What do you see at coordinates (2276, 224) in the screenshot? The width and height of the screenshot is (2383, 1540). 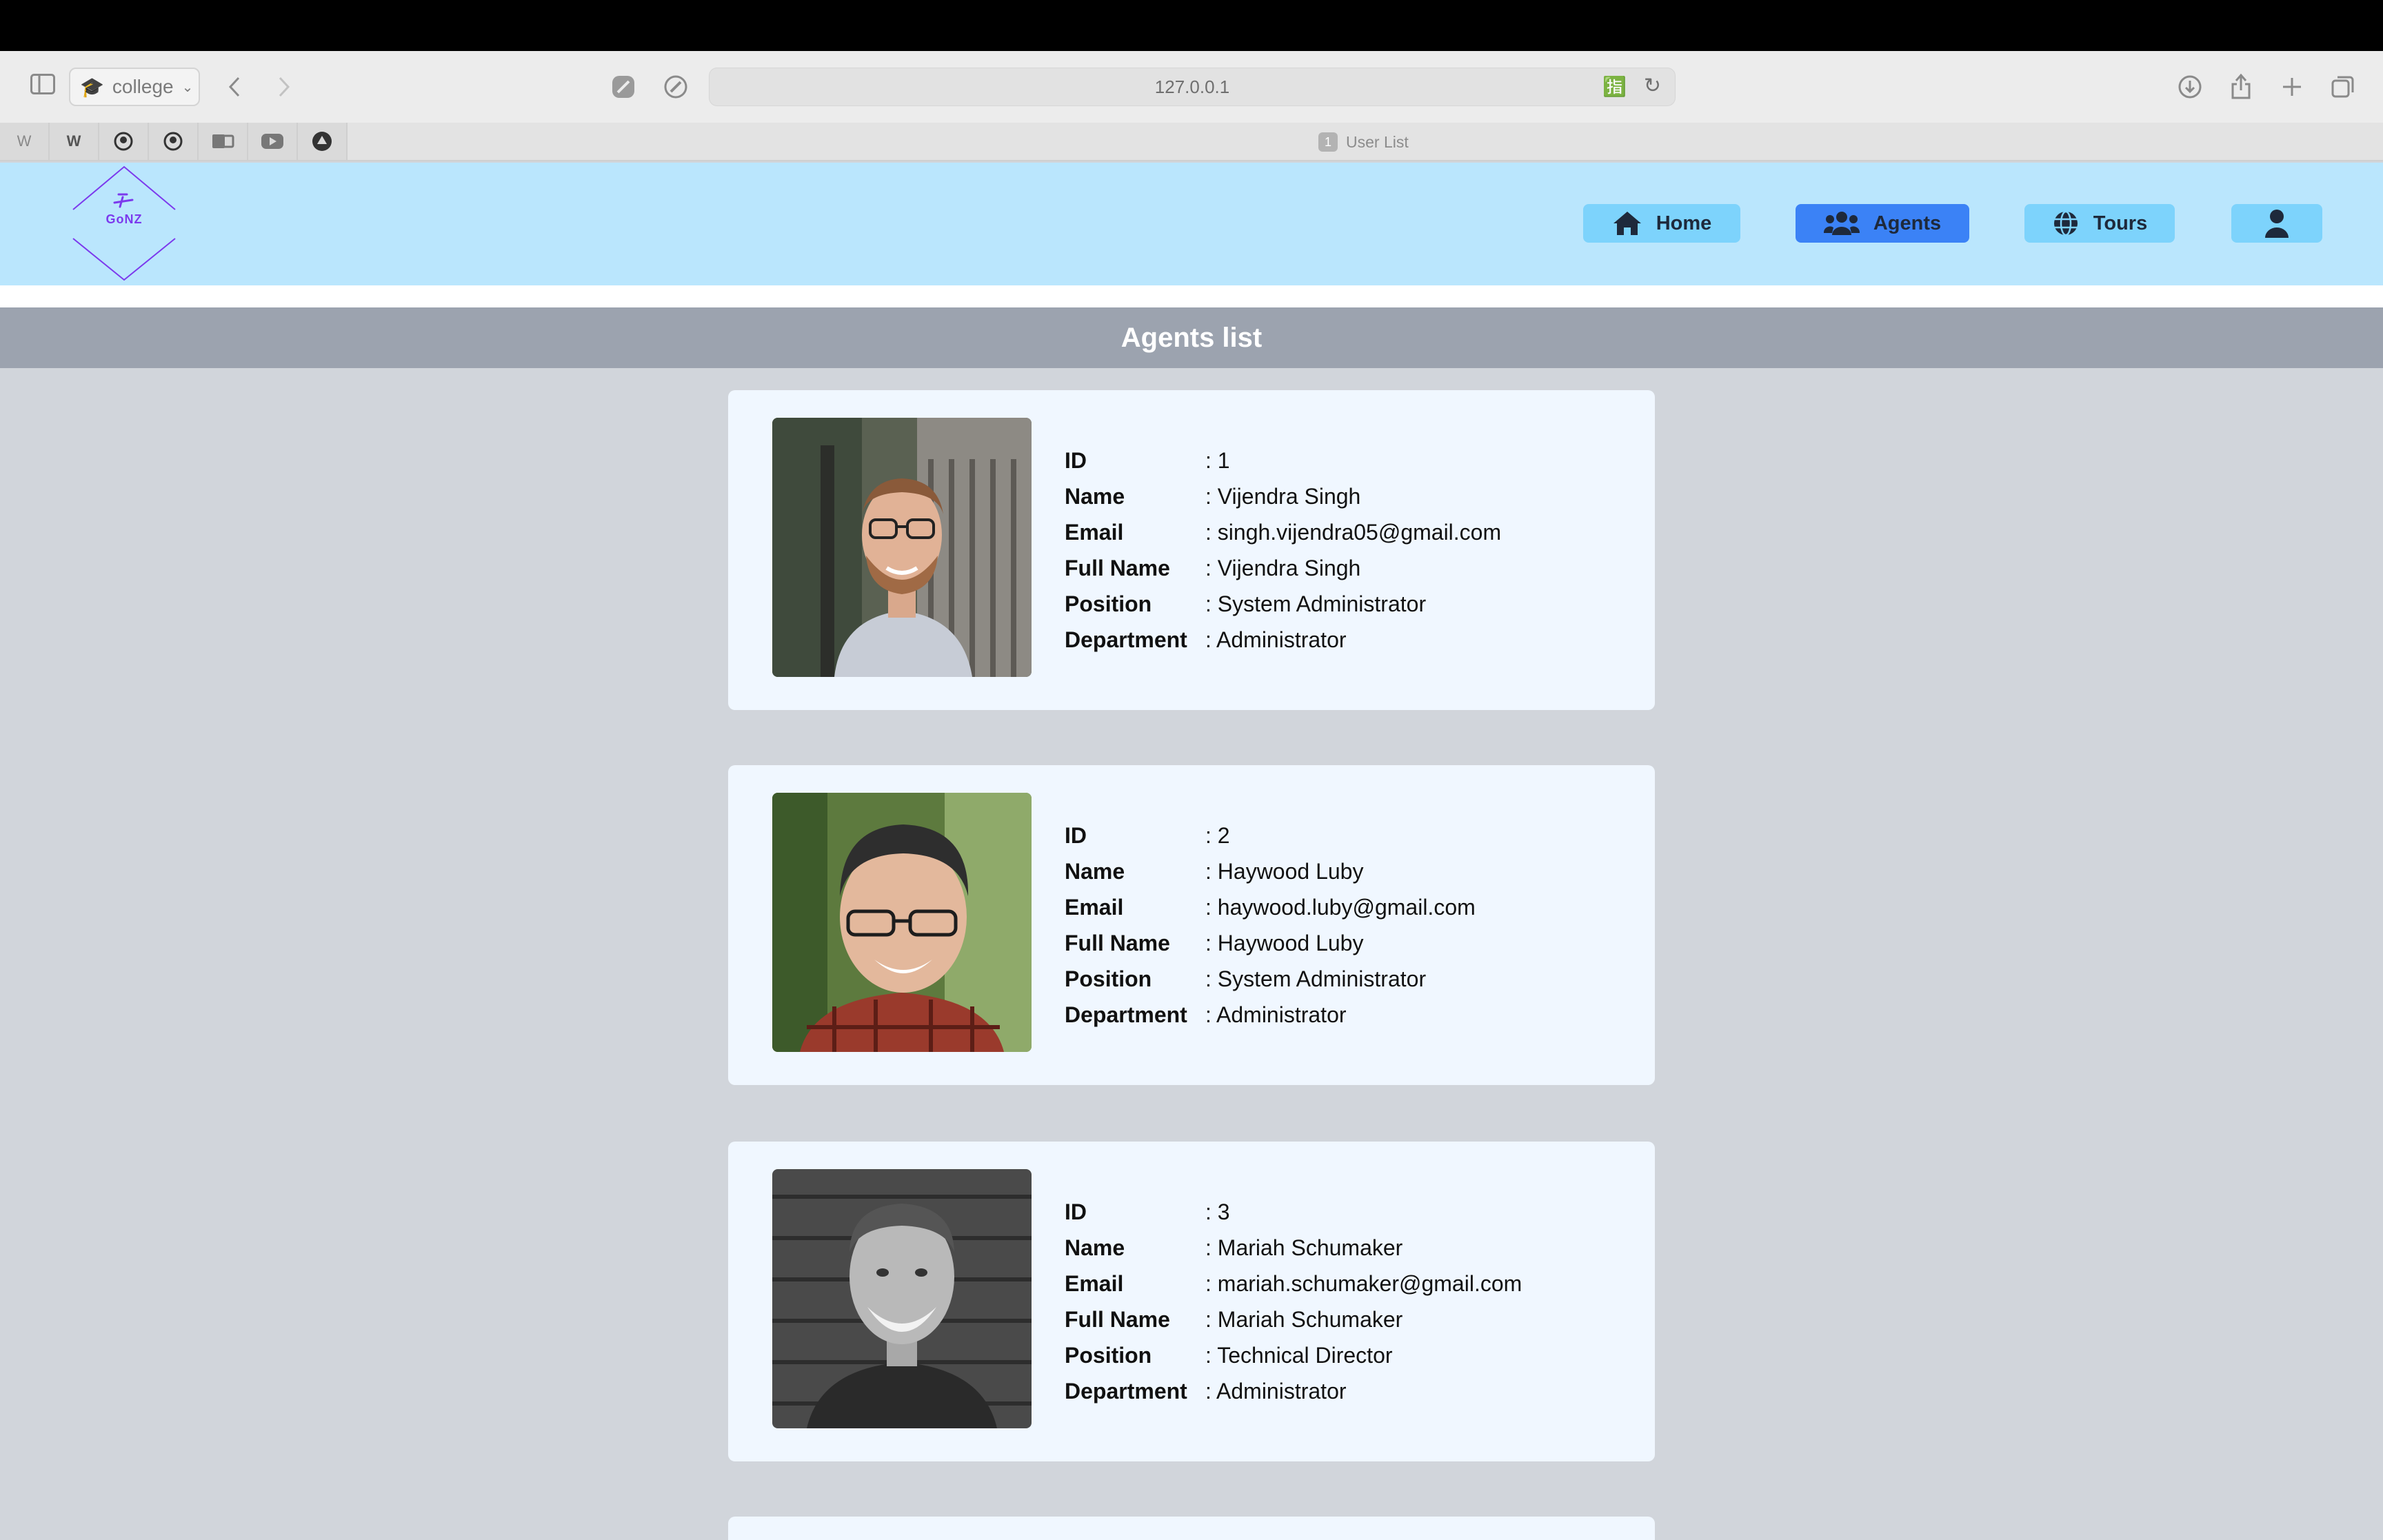 I see `nav-profile-button` at bounding box center [2276, 224].